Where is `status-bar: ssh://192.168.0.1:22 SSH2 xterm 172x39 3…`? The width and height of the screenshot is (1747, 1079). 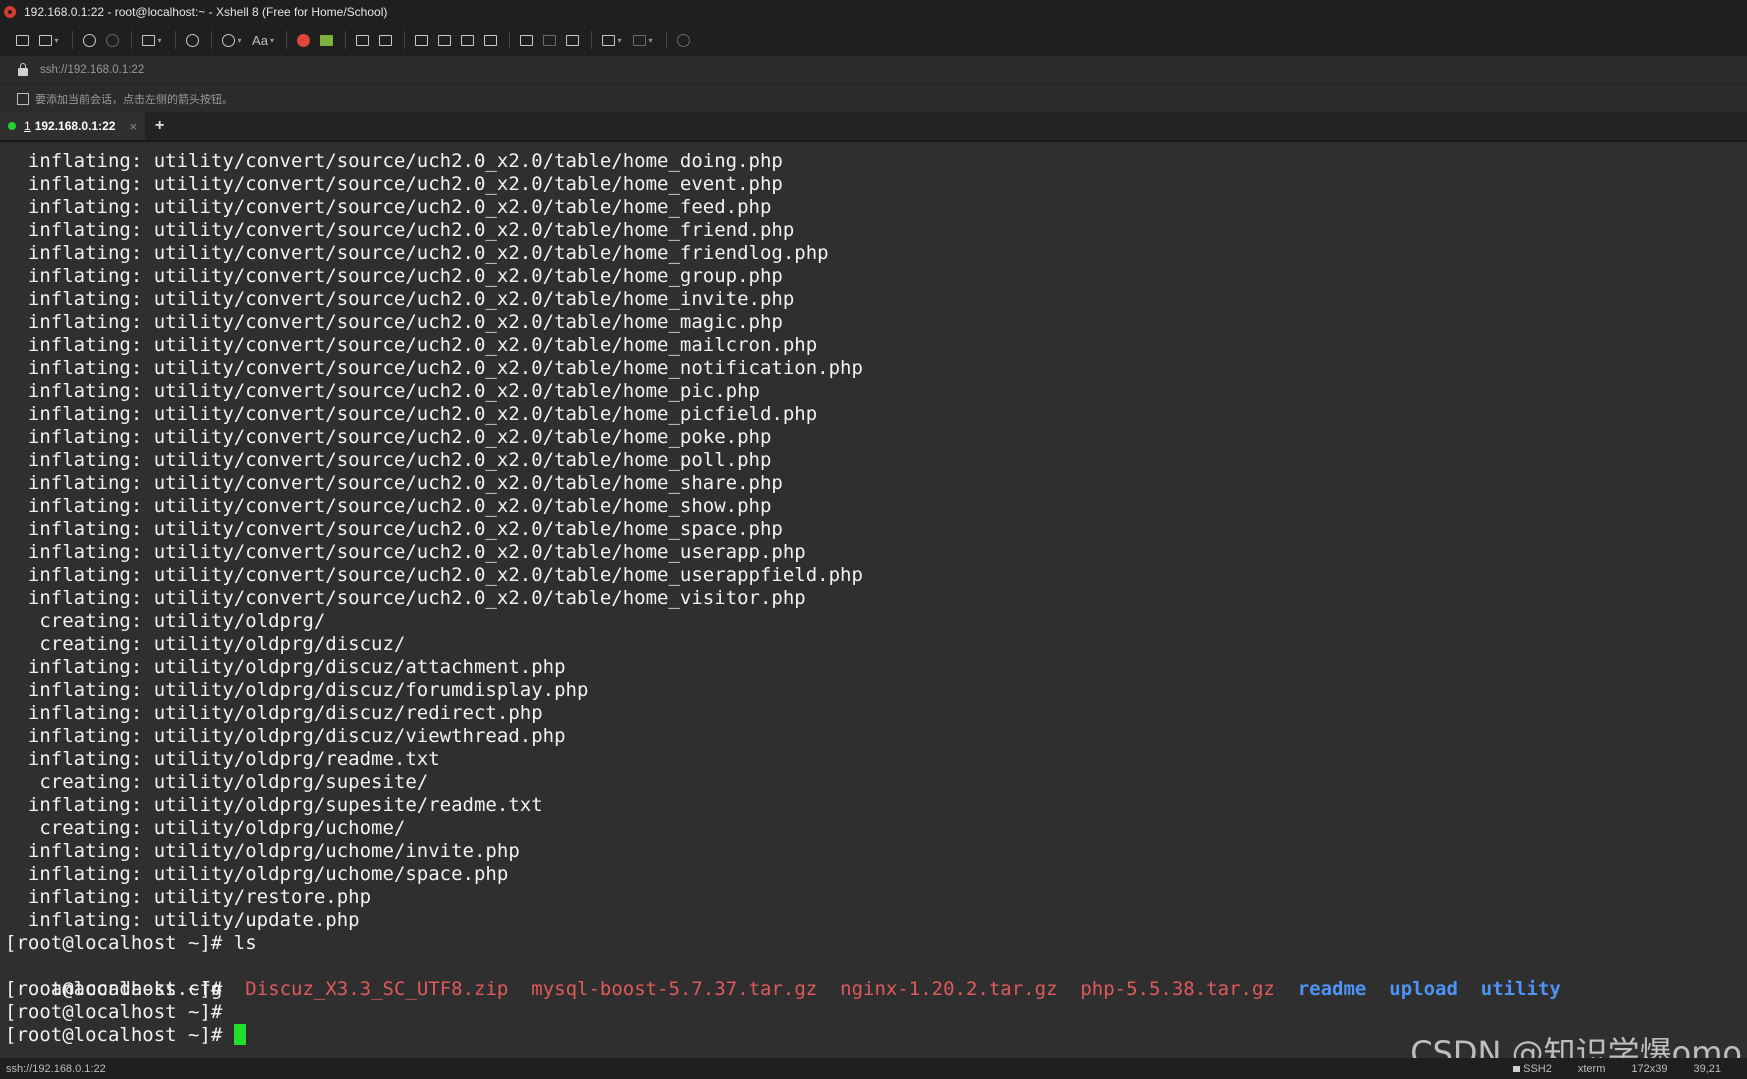
status-bar: ssh://192.168.0.1:22 SSH2 xterm 172x39 3… is located at coordinates (873, 1068).